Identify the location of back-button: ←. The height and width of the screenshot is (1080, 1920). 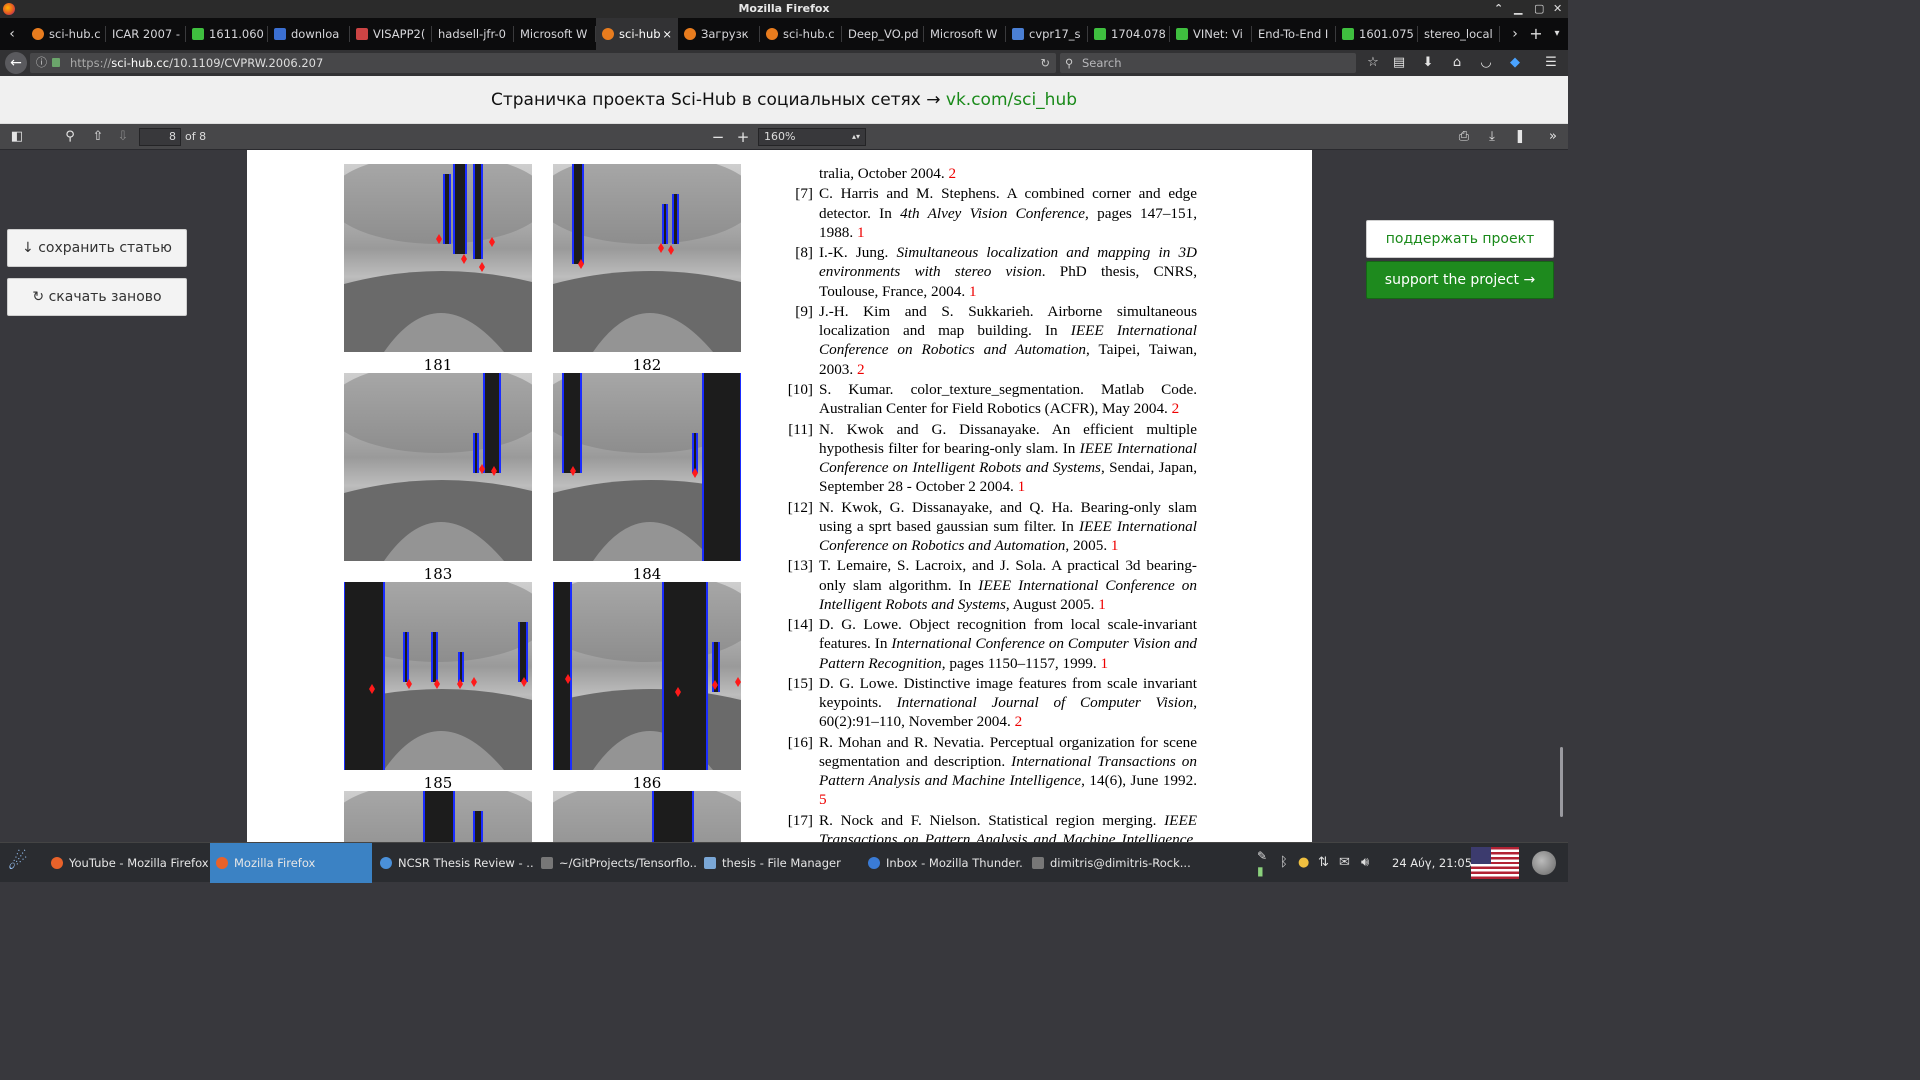
(16, 63).